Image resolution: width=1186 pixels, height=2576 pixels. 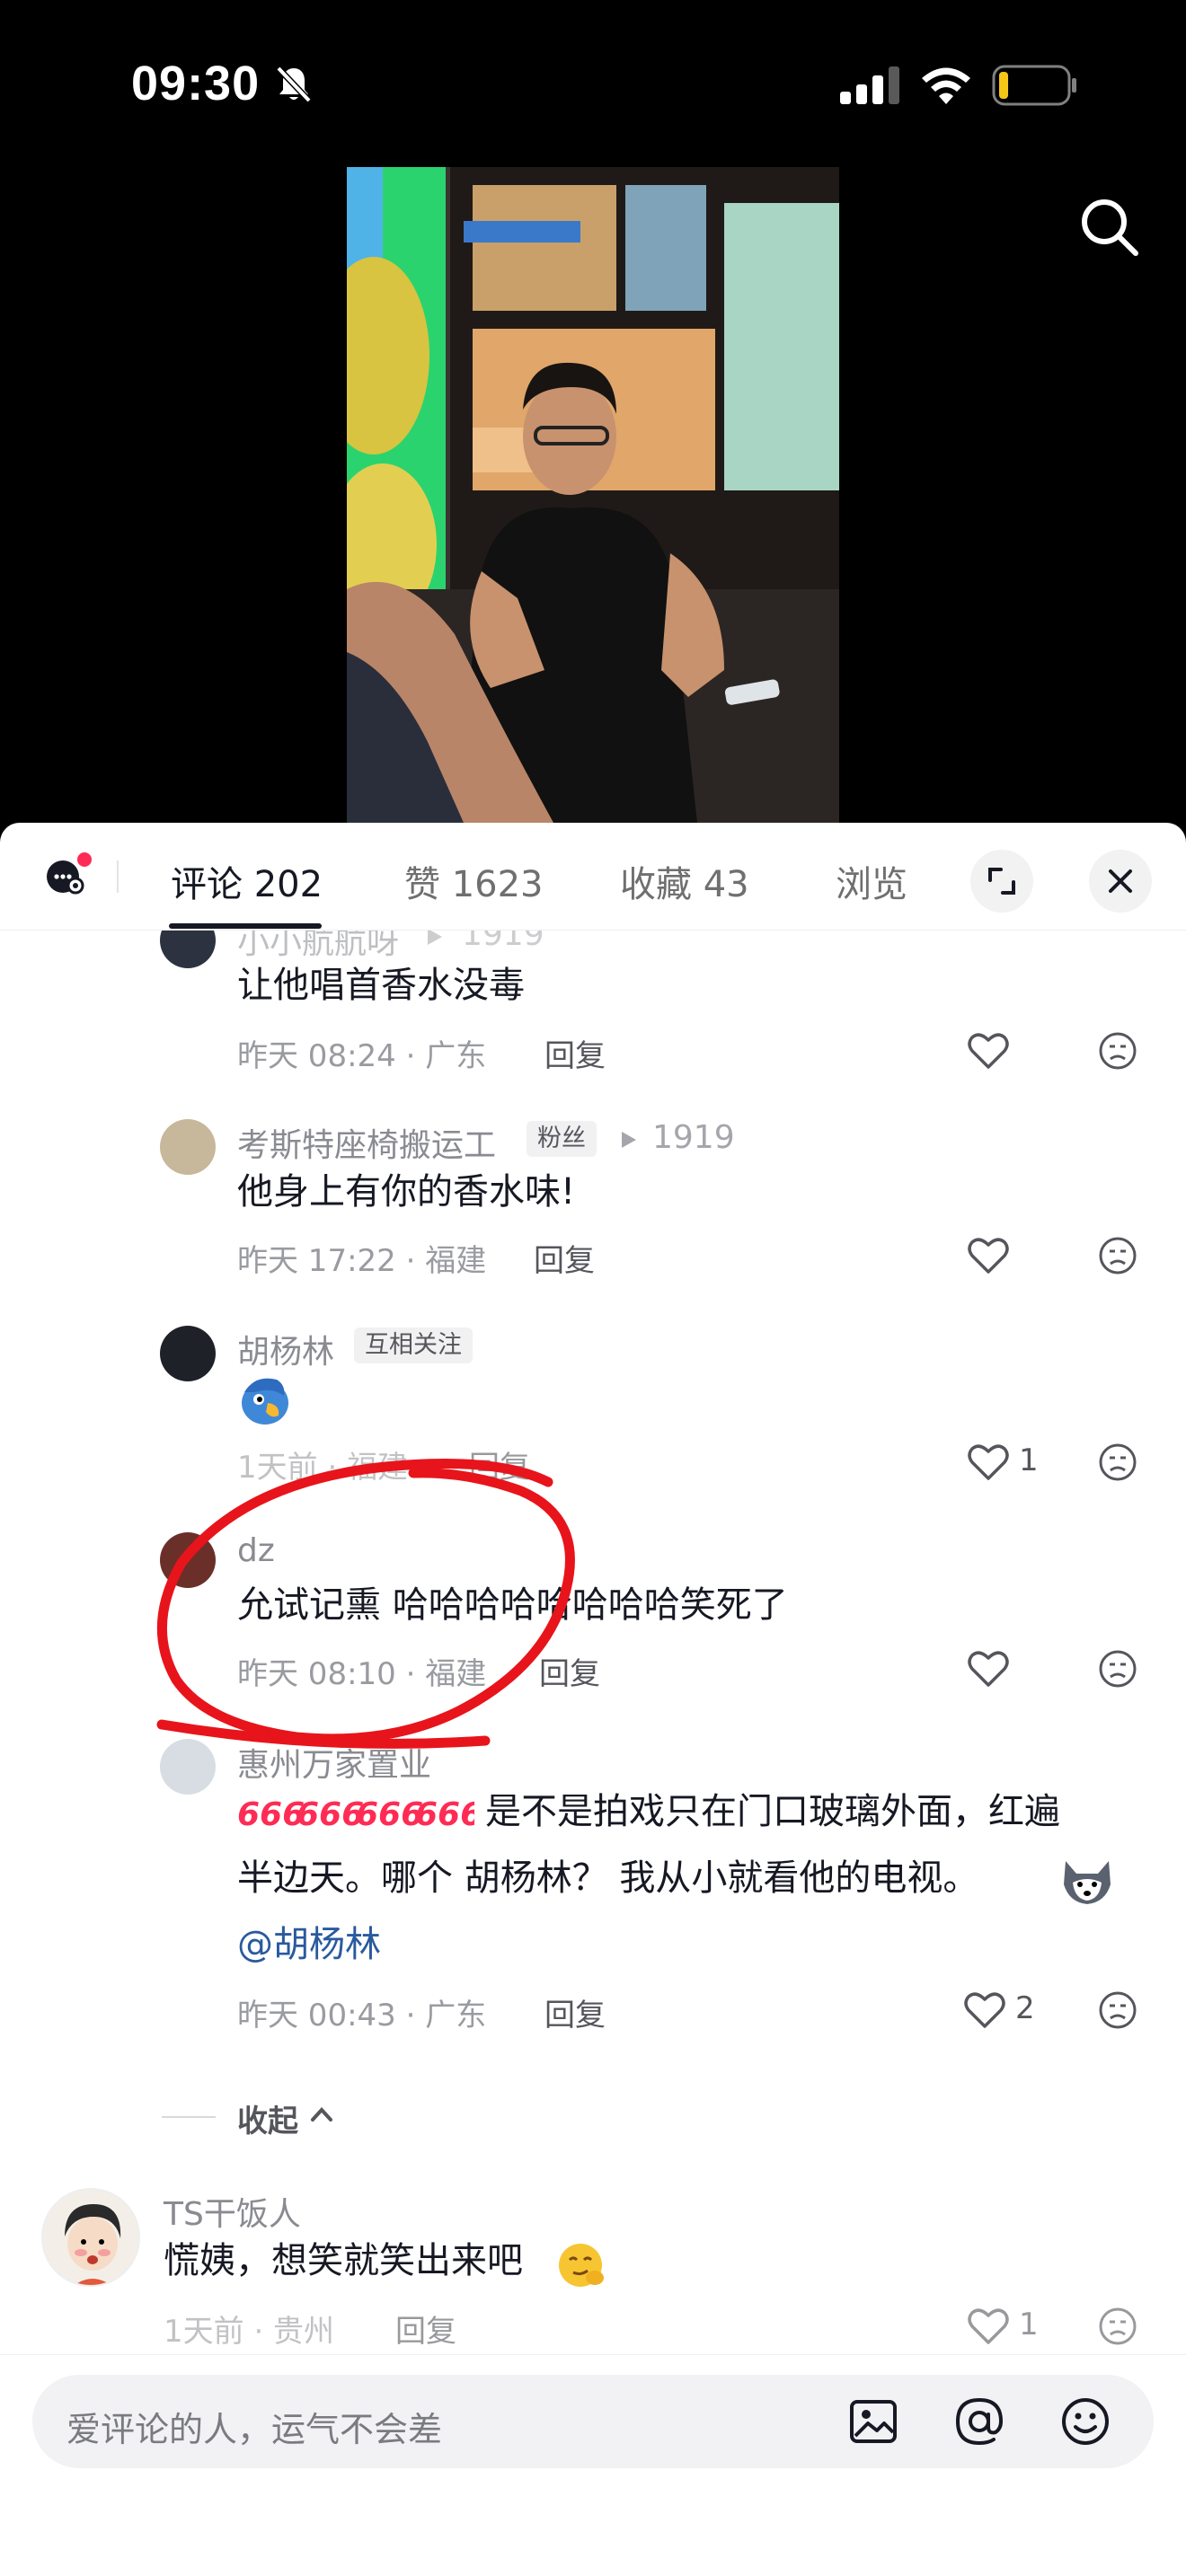 I want to click on cellular-signal-icon, so click(x=869, y=85).